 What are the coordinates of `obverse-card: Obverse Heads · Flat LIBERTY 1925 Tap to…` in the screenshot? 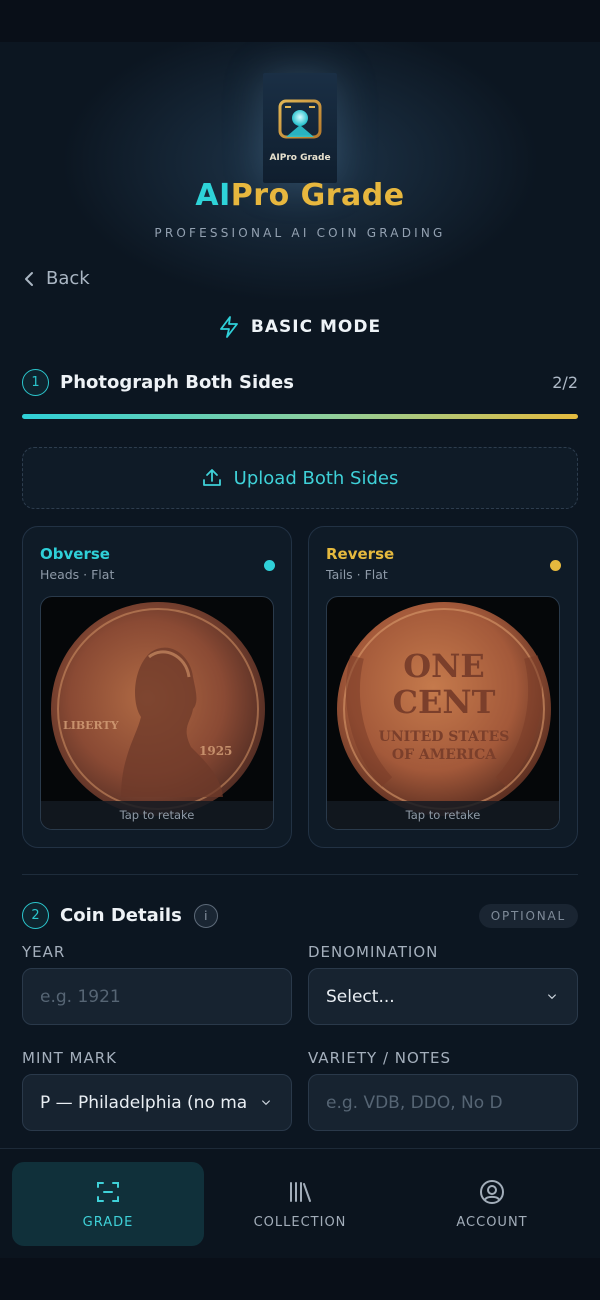 It's located at (157, 687).